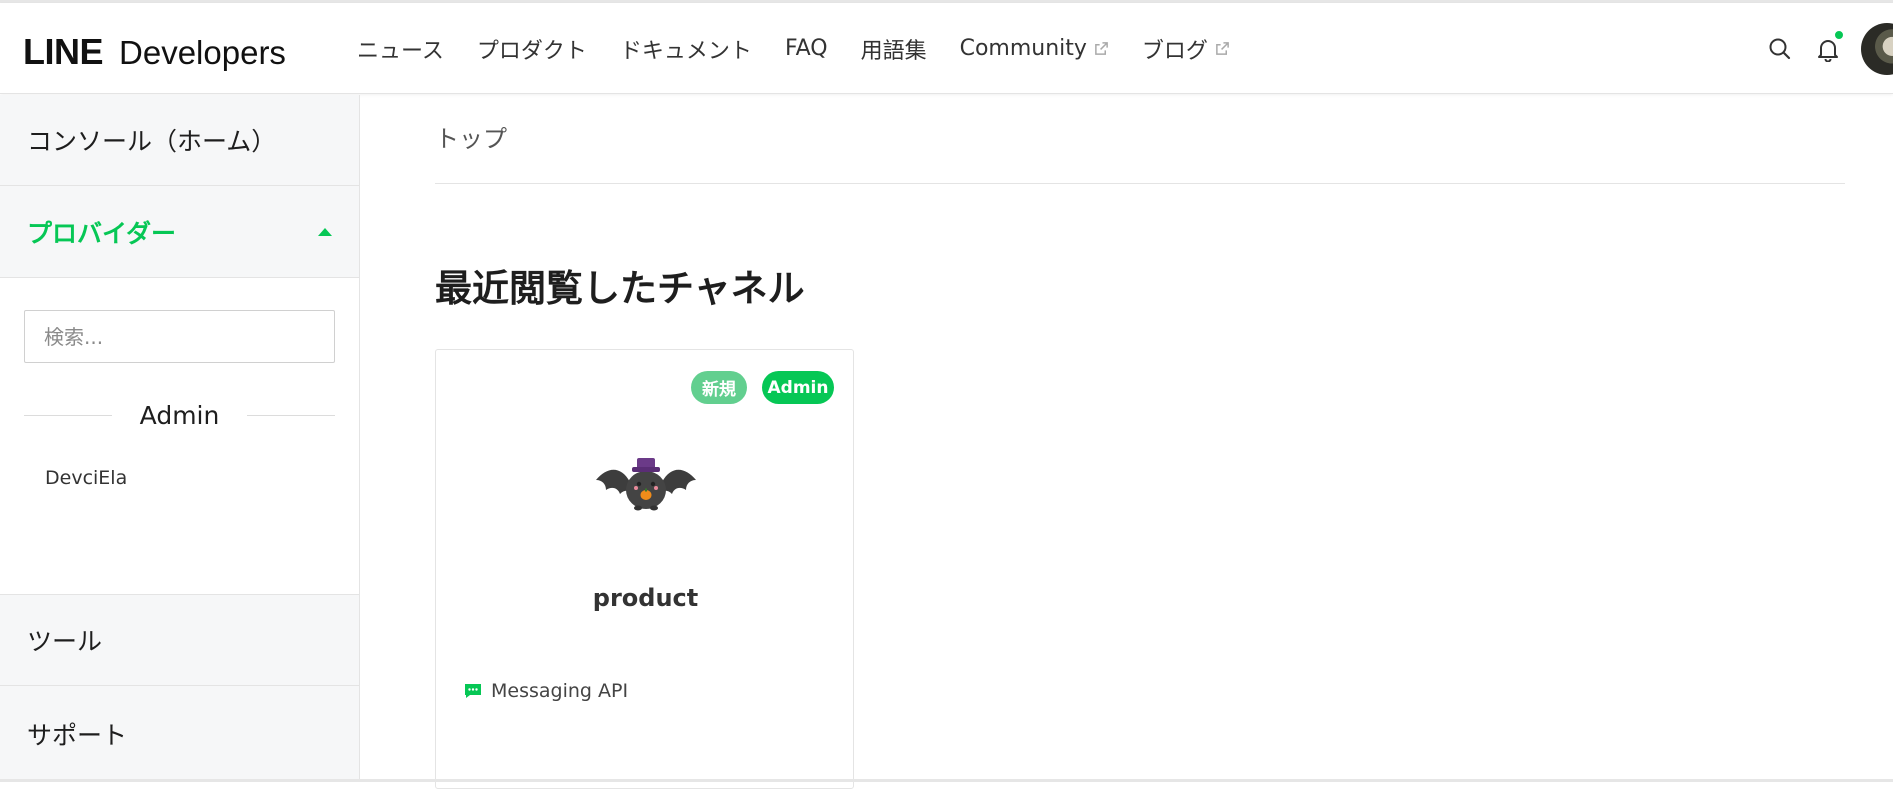  What do you see at coordinates (179, 734) in the screenshot?
I see `sidebar-support: サポート` at bounding box center [179, 734].